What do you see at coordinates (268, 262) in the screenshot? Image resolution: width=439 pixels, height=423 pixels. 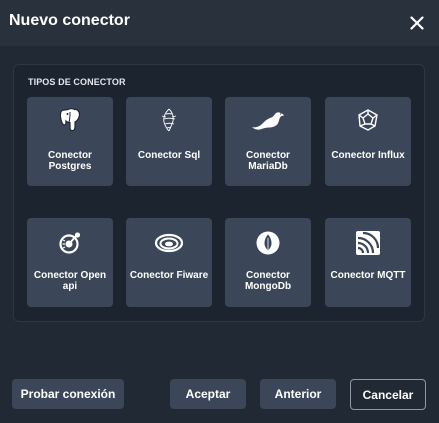 I see `connector-card-mongodb: Conector MongoDb` at bounding box center [268, 262].